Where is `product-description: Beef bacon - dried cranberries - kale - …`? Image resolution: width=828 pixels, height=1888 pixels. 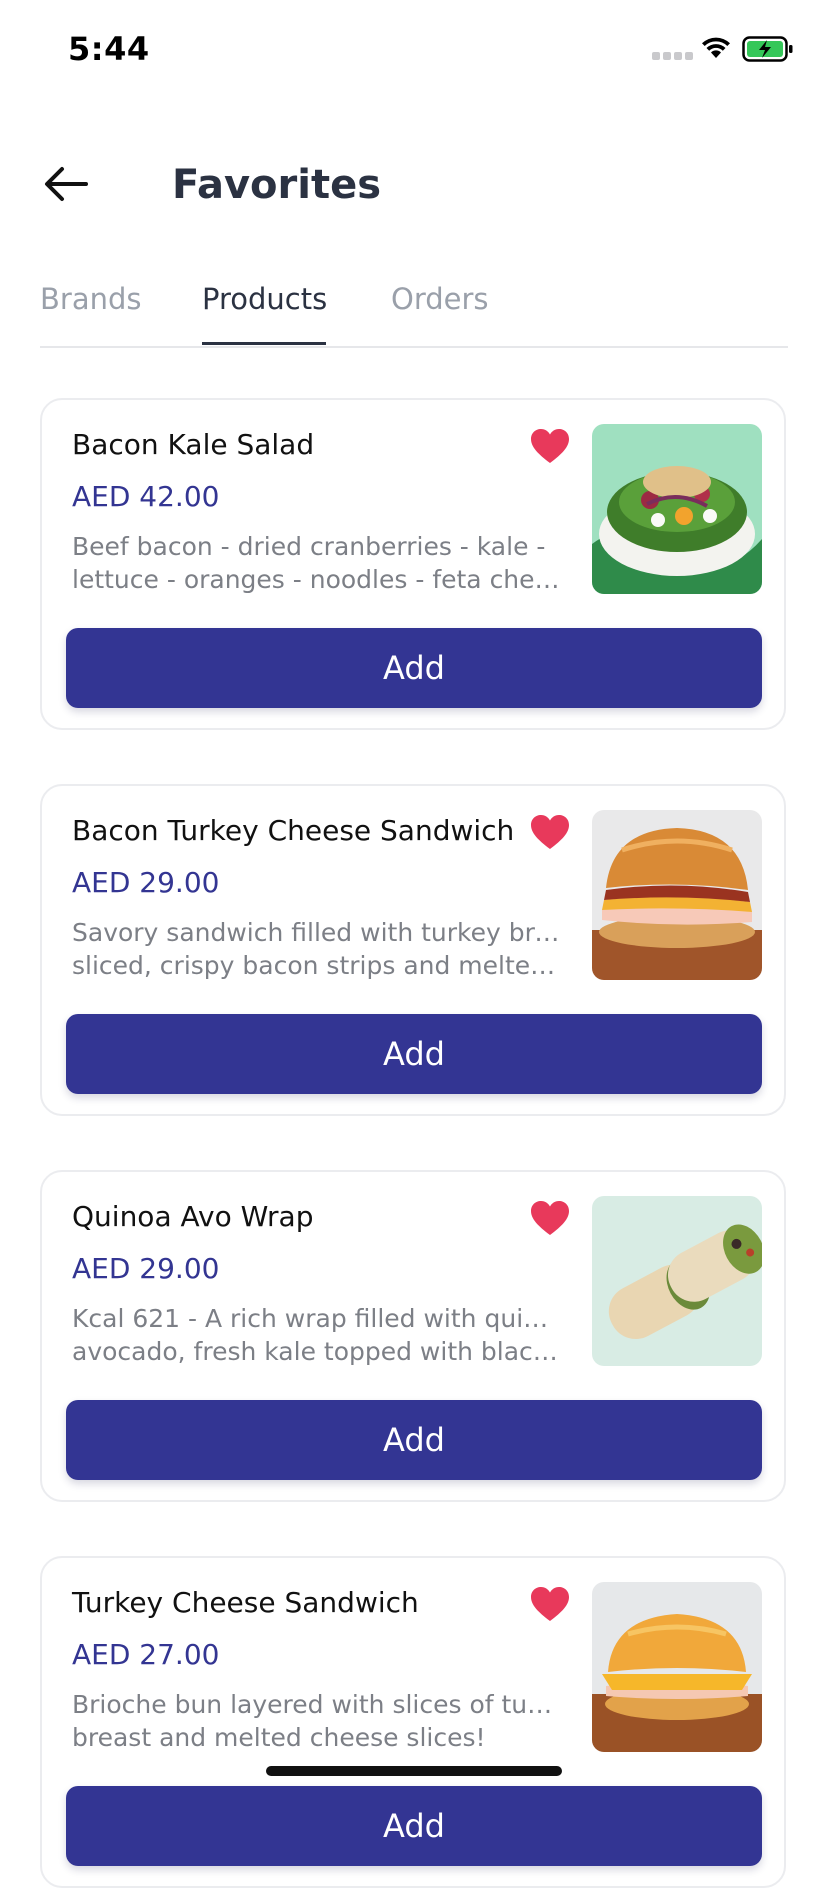
product-description: Beef bacon - dried cranberries - kale - … is located at coordinates (317, 563).